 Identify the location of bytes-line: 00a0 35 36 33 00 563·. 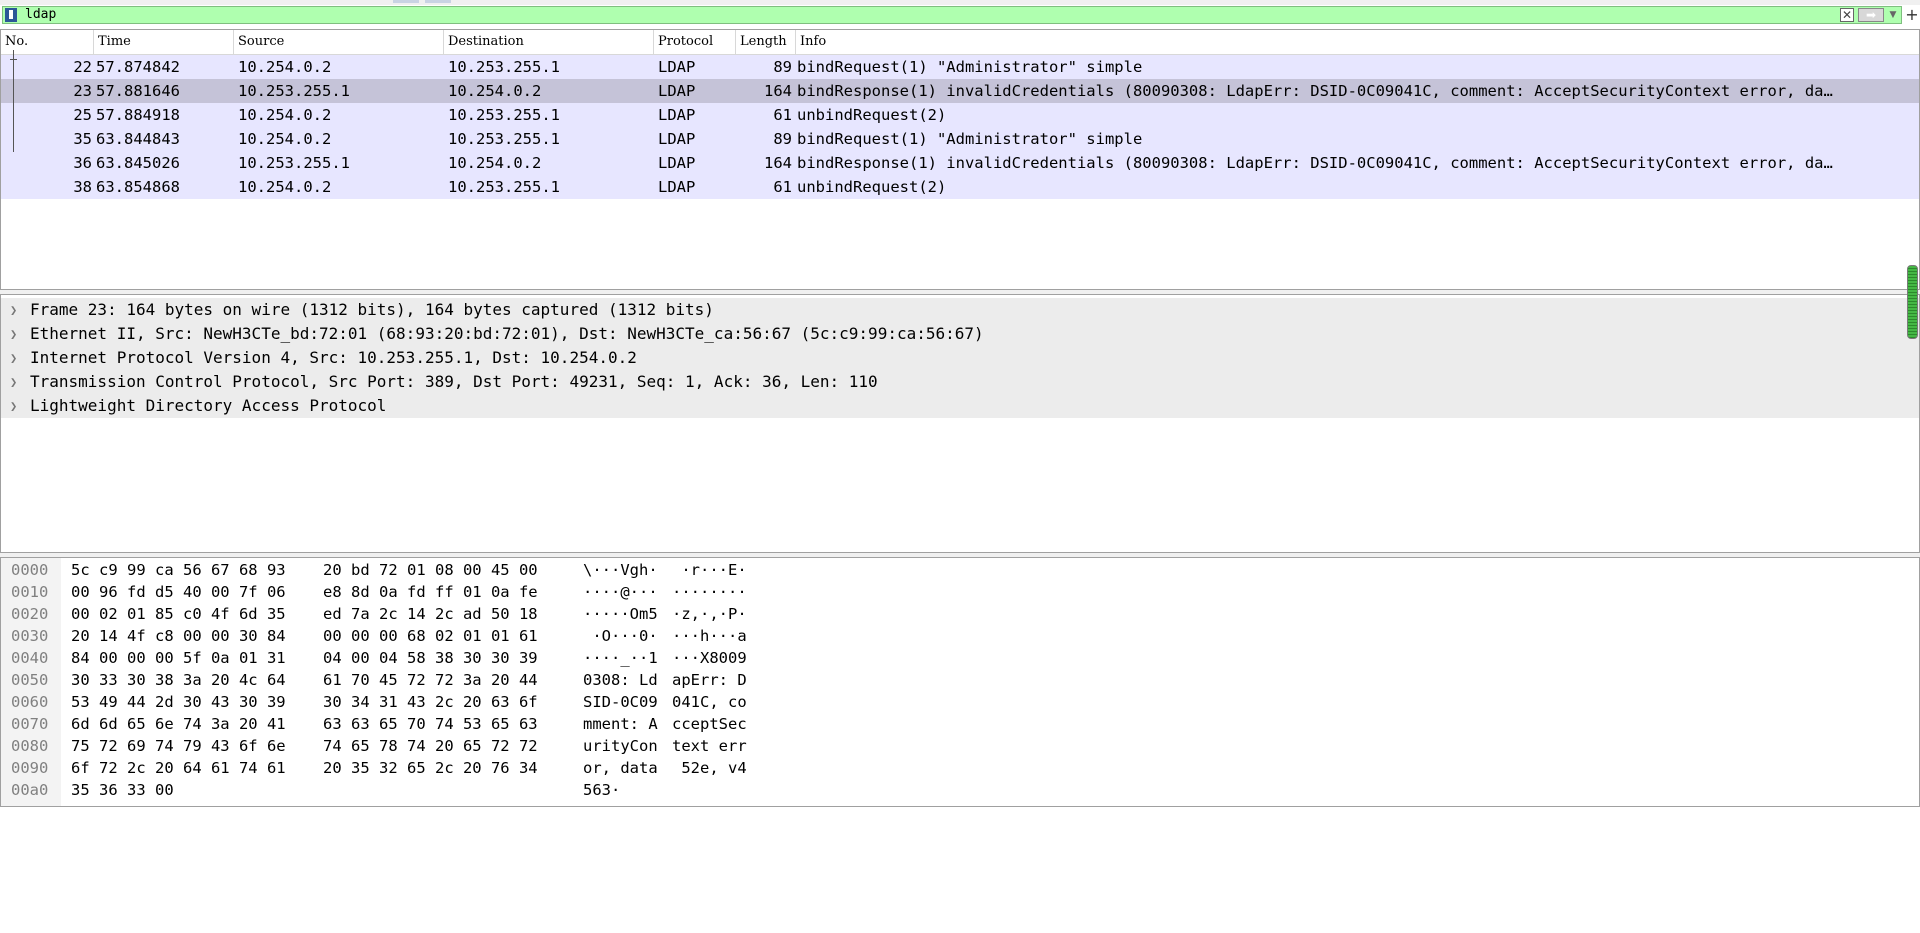
(960, 790).